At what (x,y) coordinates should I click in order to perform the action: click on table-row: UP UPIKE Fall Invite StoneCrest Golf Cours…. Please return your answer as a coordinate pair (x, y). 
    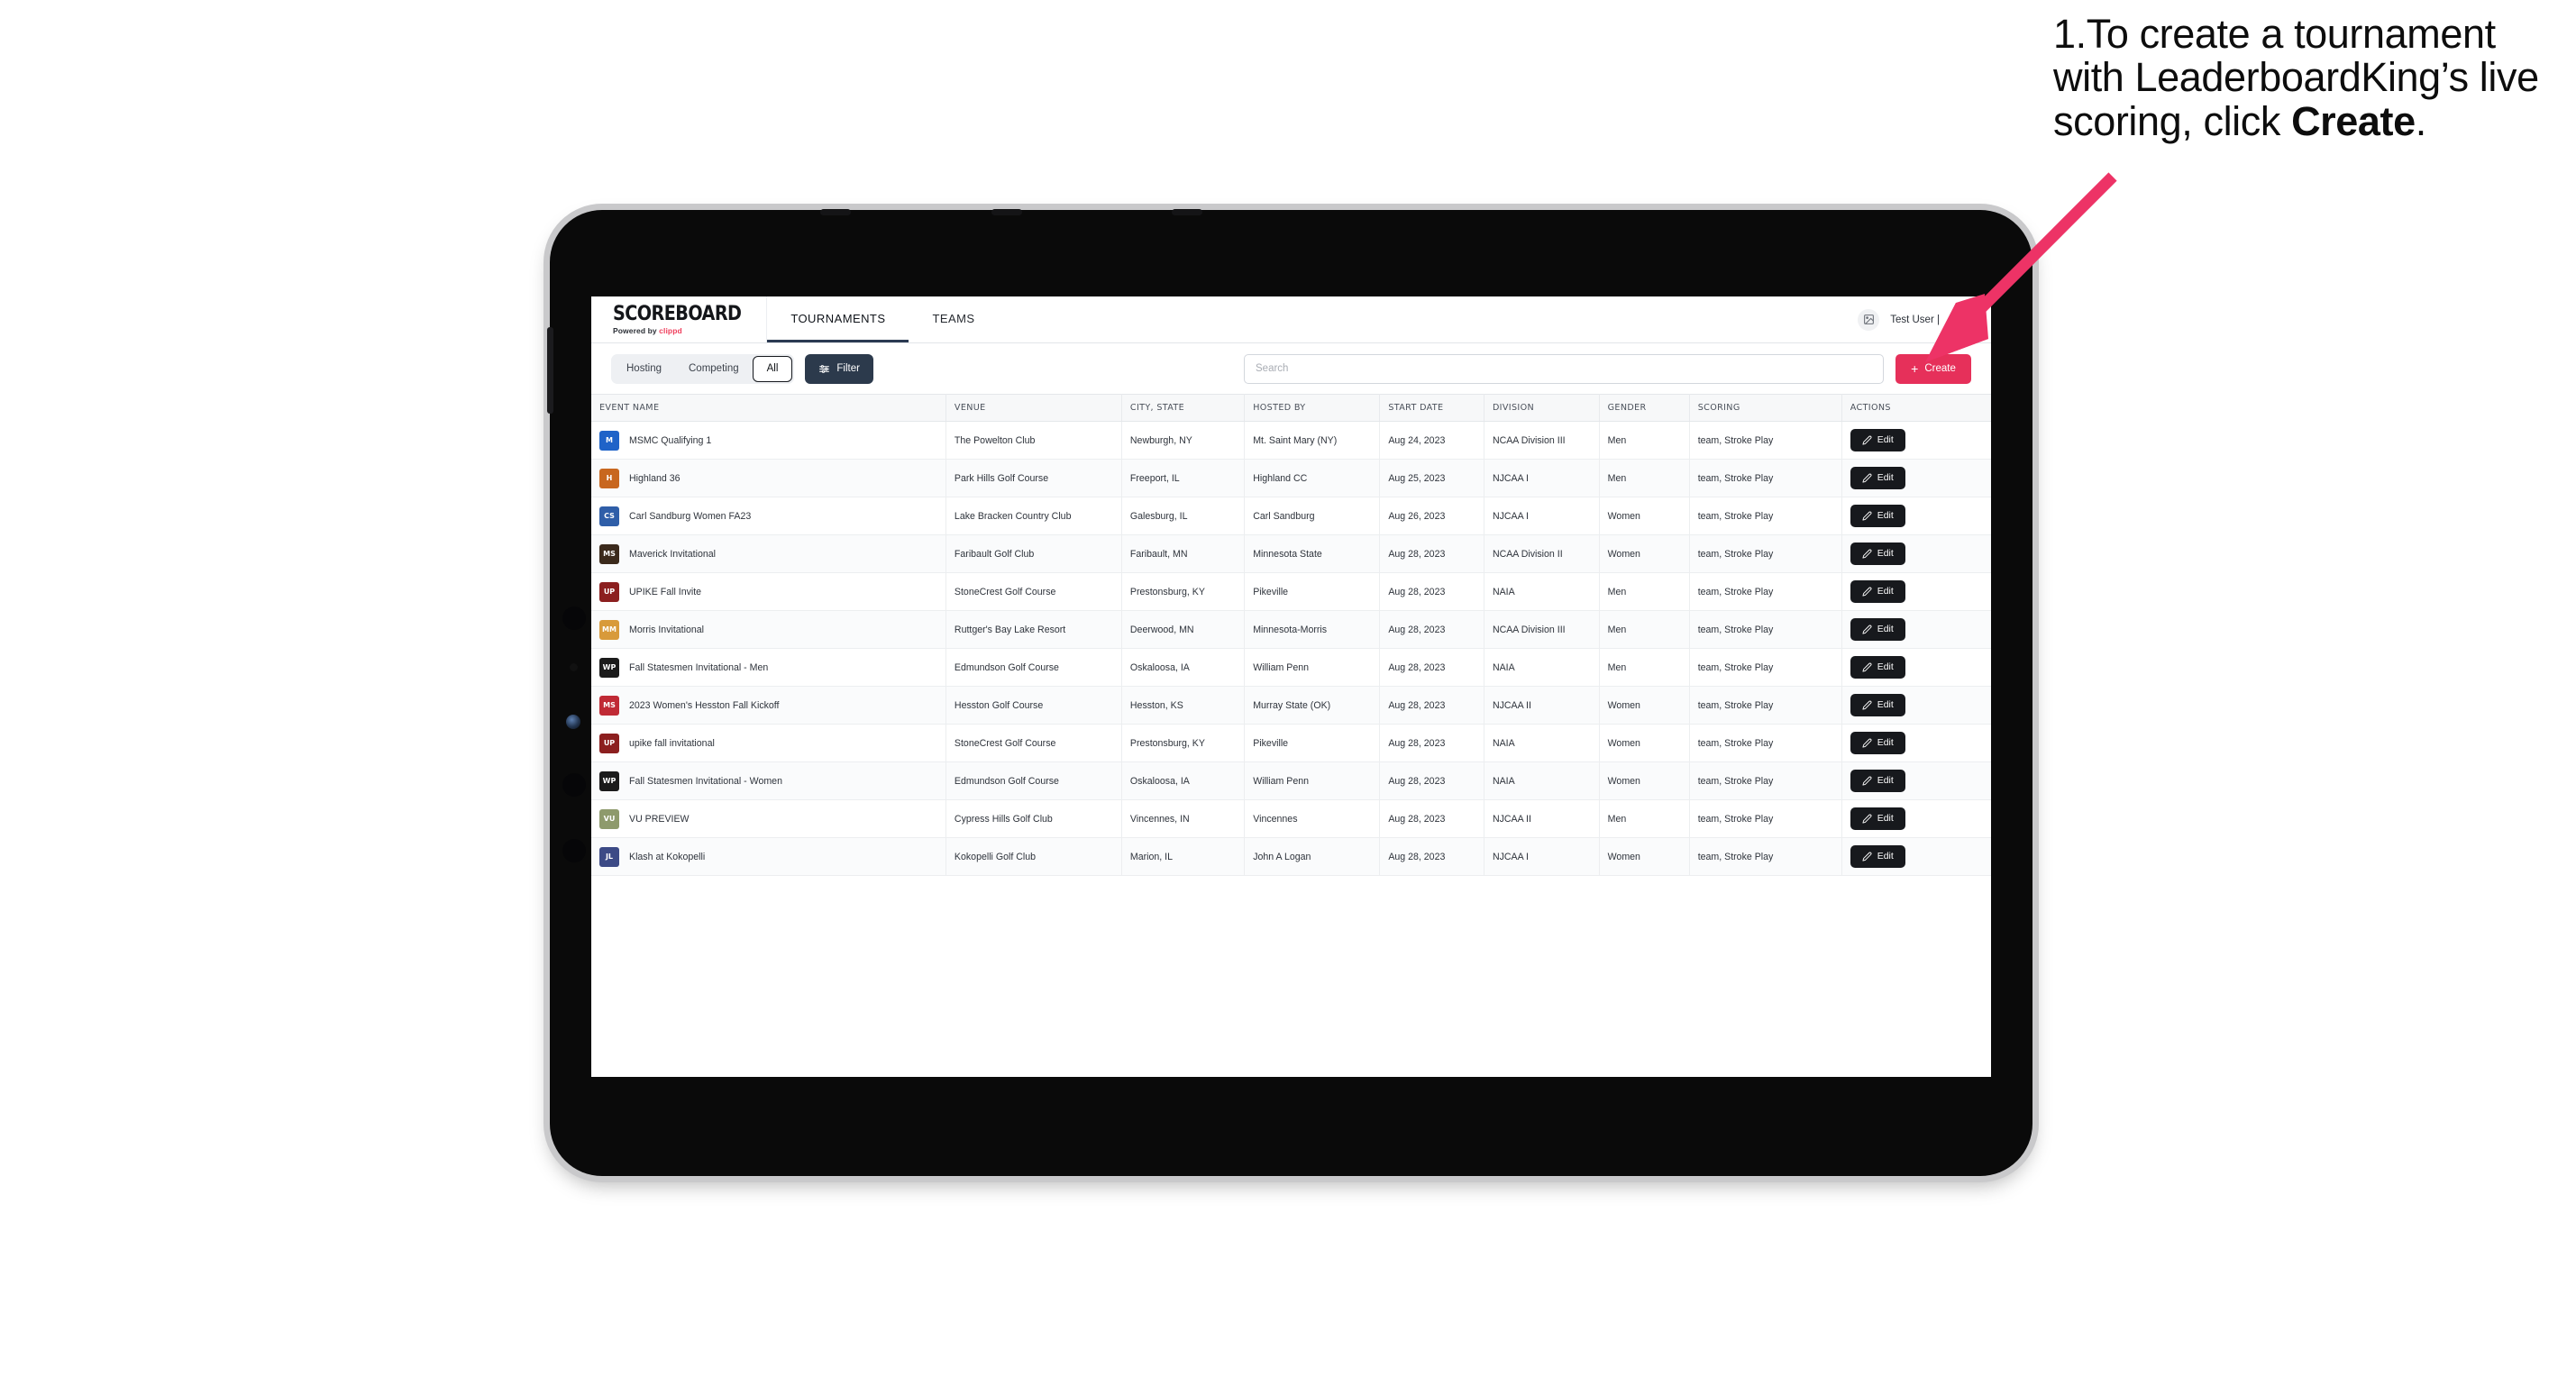
    Looking at the image, I should click on (1291, 591).